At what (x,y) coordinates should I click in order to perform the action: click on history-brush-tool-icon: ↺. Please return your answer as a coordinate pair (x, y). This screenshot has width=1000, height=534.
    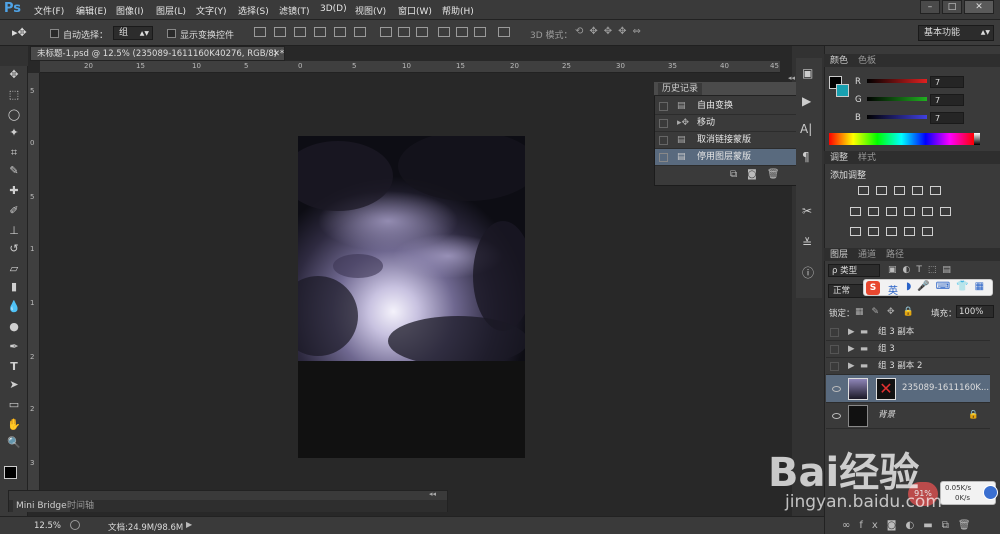
    Looking at the image, I should click on (14, 249).